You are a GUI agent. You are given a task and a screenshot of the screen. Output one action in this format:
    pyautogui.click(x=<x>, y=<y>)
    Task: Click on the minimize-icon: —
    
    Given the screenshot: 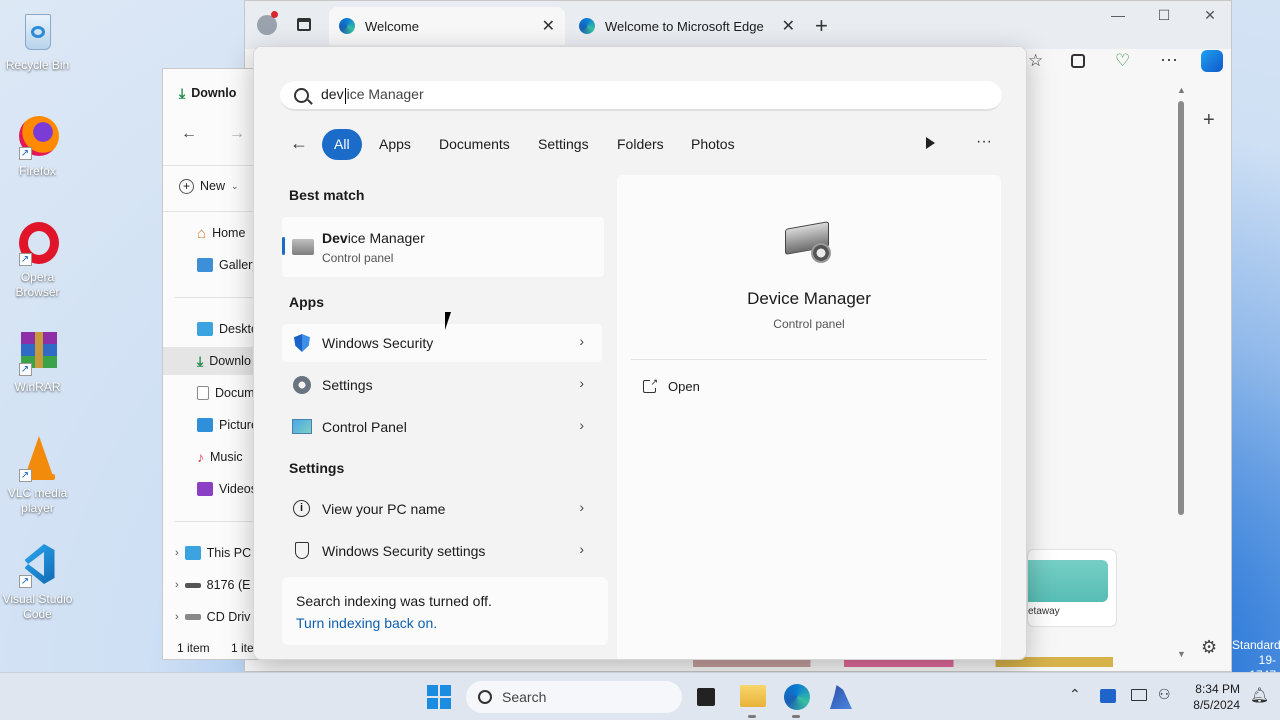 What is the action you would take?
    pyautogui.click(x=1118, y=18)
    